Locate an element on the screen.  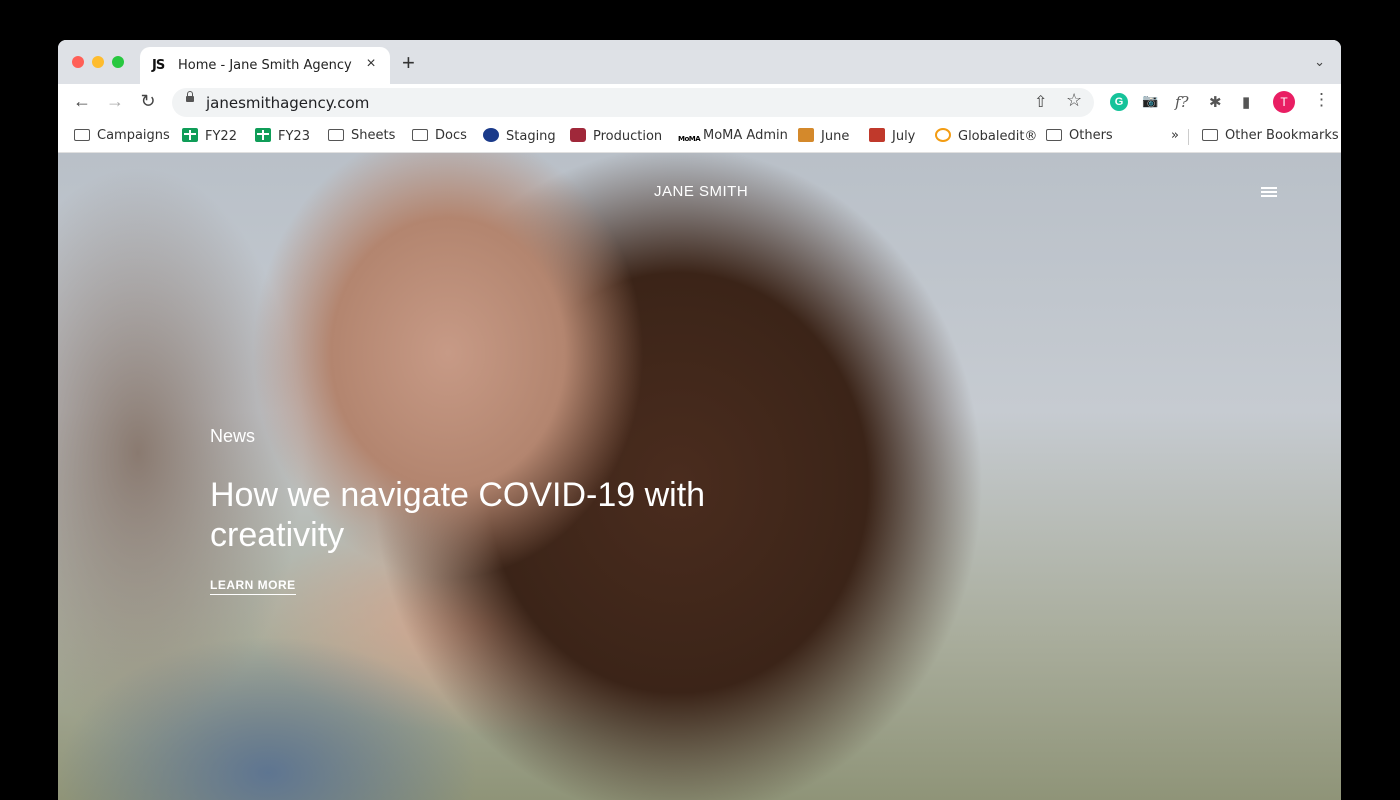
new-tab-button: + is located at coordinates (408, 63).